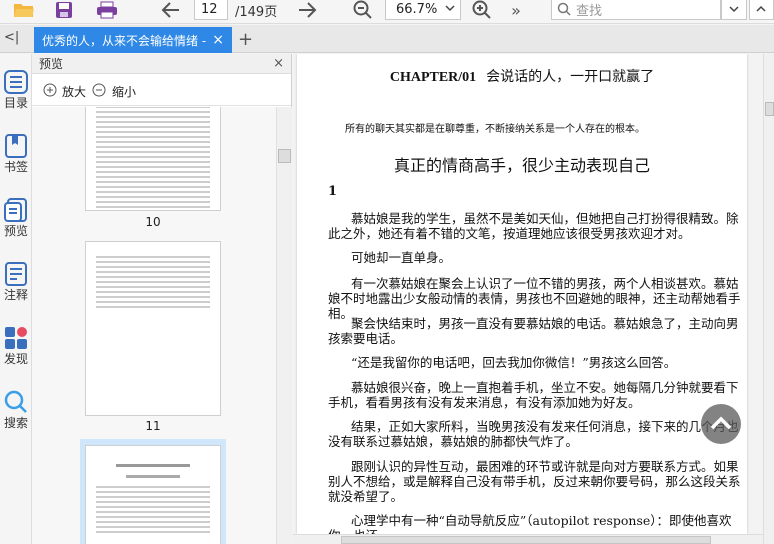 The image size is (774, 544). What do you see at coordinates (307, 10) in the screenshot?
I see `next-page-icon` at bounding box center [307, 10].